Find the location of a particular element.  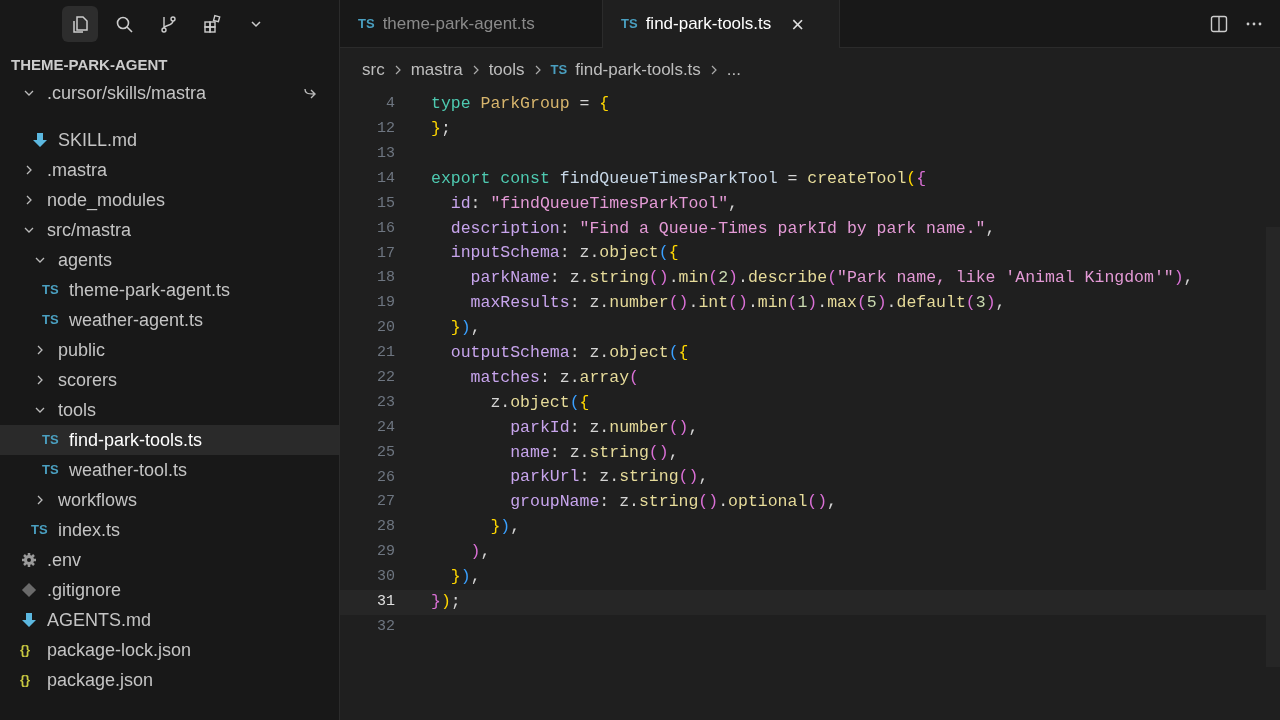

line-number: 18 is located at coordinates (386, 278).